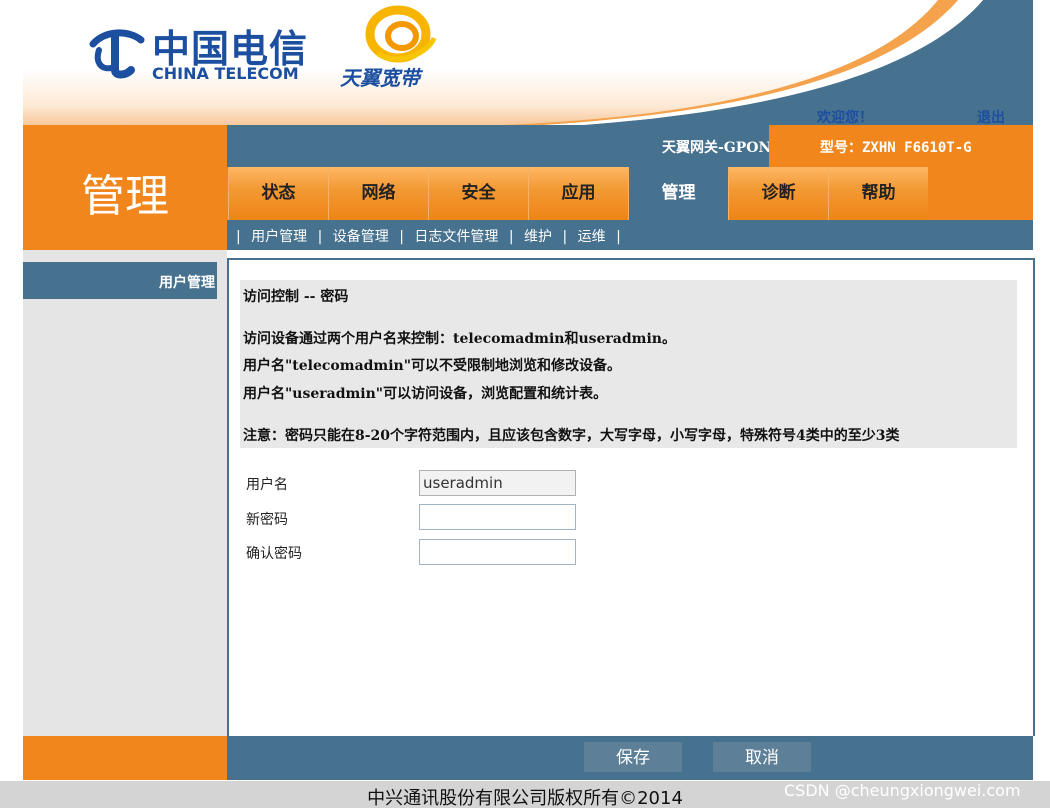  I want to click on section-title: 管理, so click(125, 196).